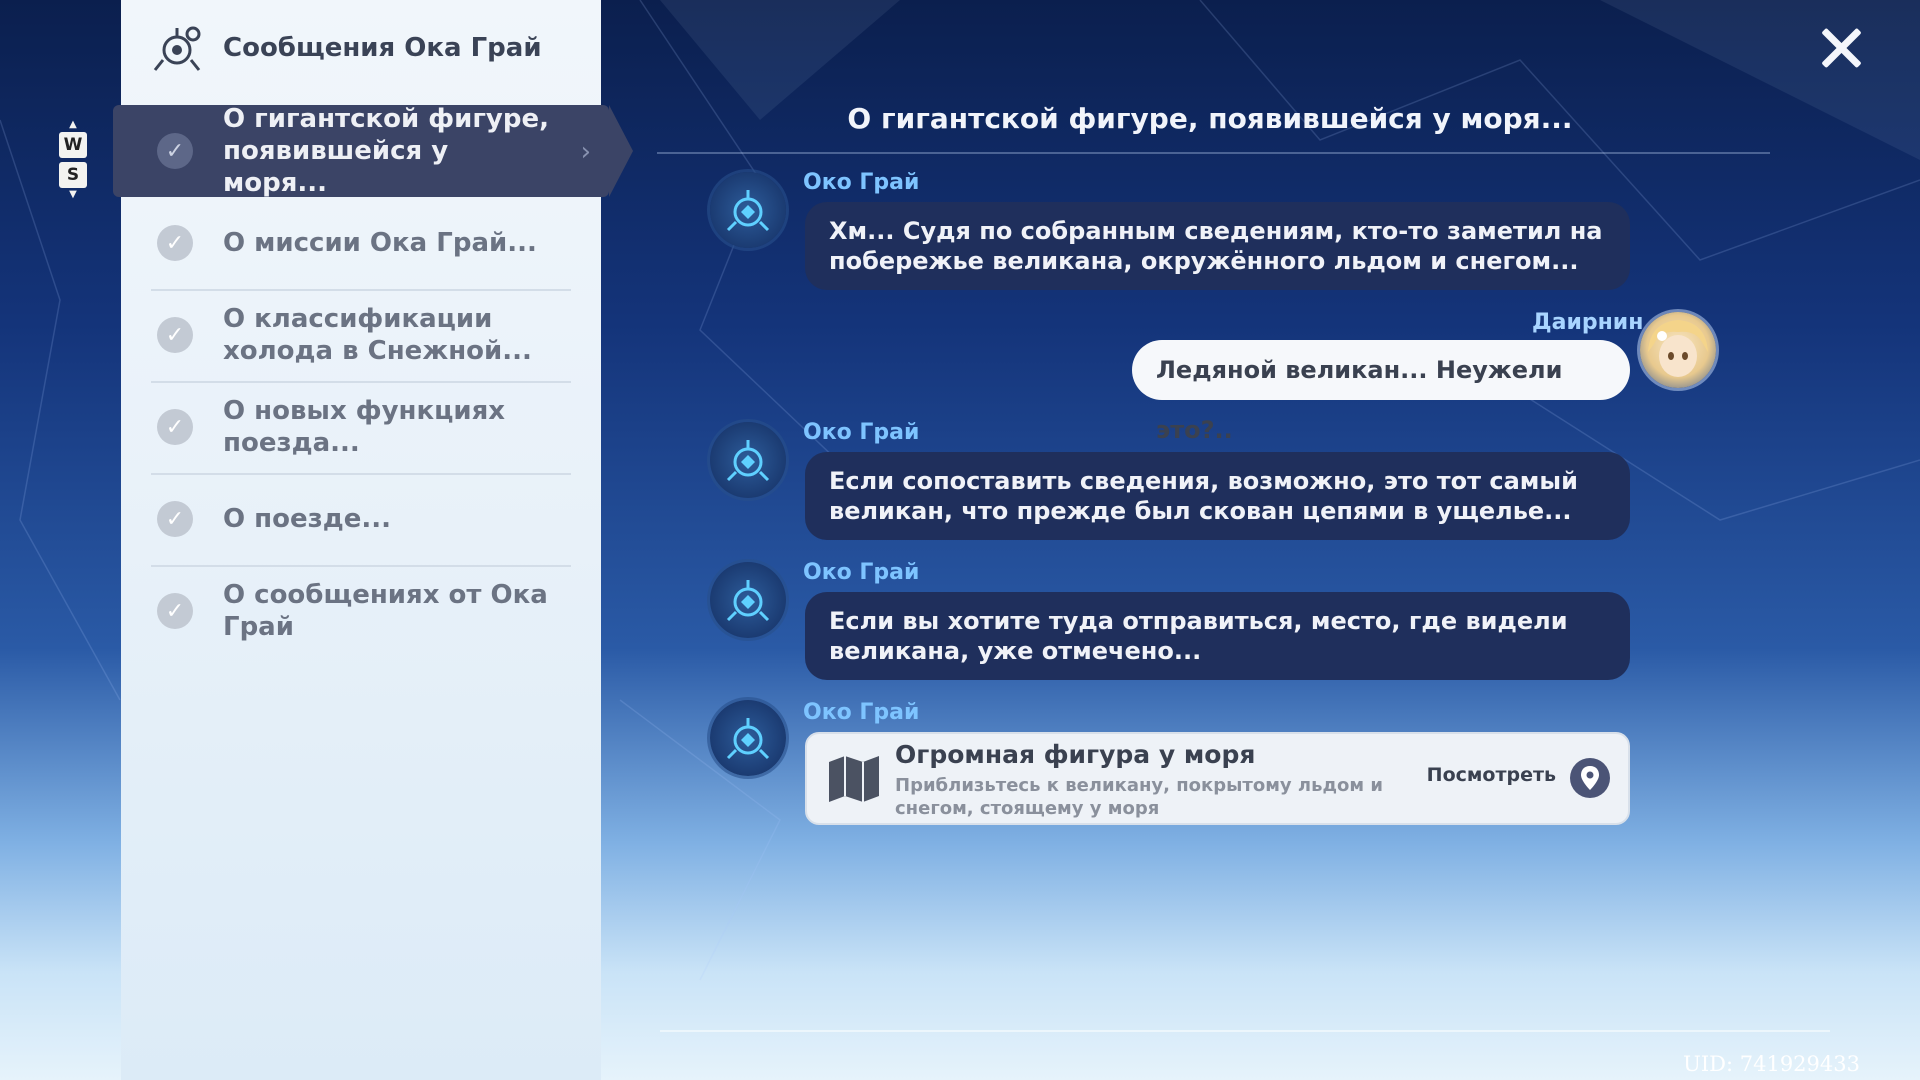 Image resolution: width=1920 pixels, height=1080 pixels. What do you see at coordinates (1245, 1031) in the screenshot?
I see `bottom-divider` at bounding box center [1245, 1031].